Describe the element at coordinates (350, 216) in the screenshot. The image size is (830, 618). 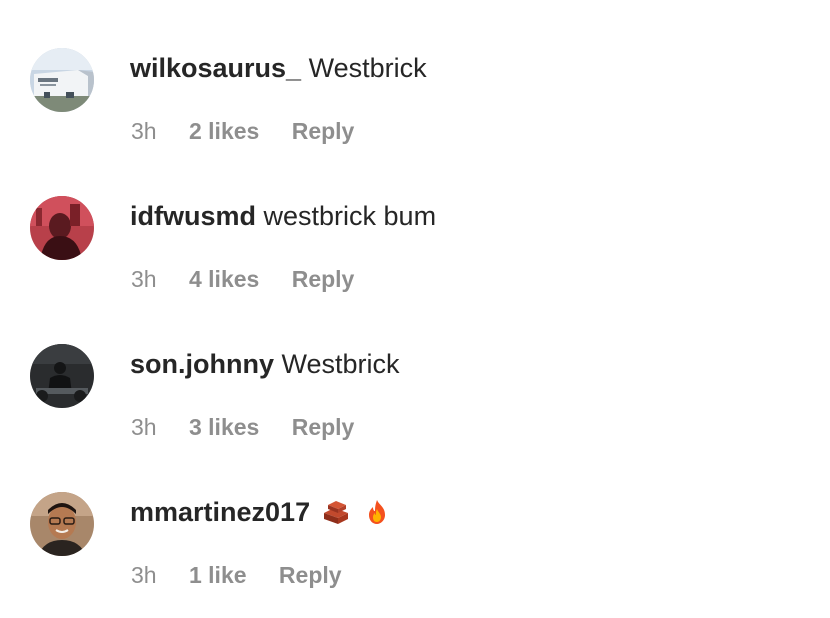
I see `comment-text: westbrick bum` at that location.